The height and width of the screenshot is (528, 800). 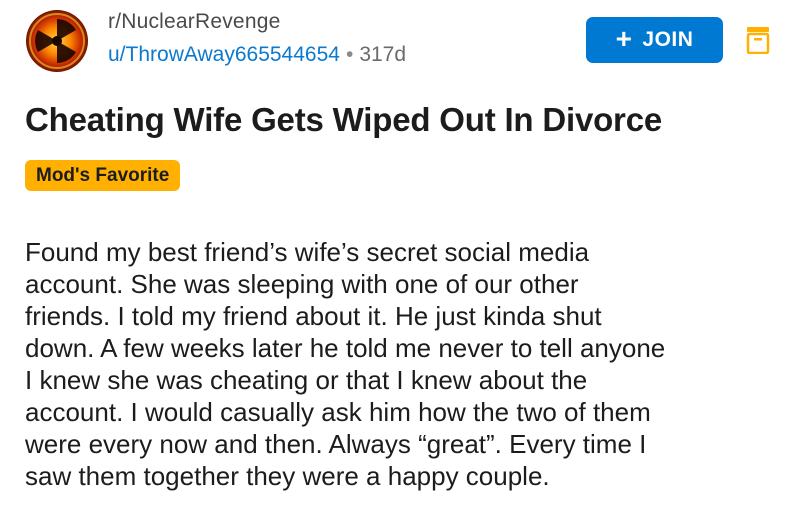 What do you see at coordinates (668, 39) in the screenshot?
I see `join-label: JOIN` at bounding box center [668, 39].